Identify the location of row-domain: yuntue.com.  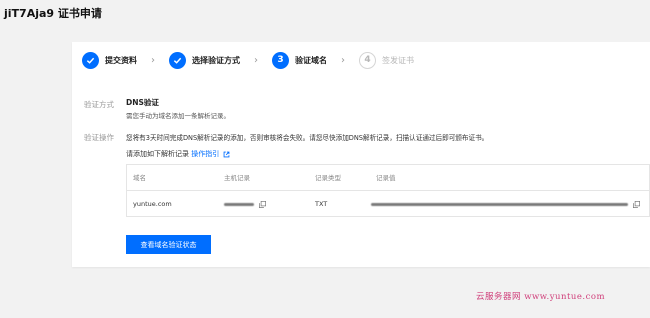
(152, 204).